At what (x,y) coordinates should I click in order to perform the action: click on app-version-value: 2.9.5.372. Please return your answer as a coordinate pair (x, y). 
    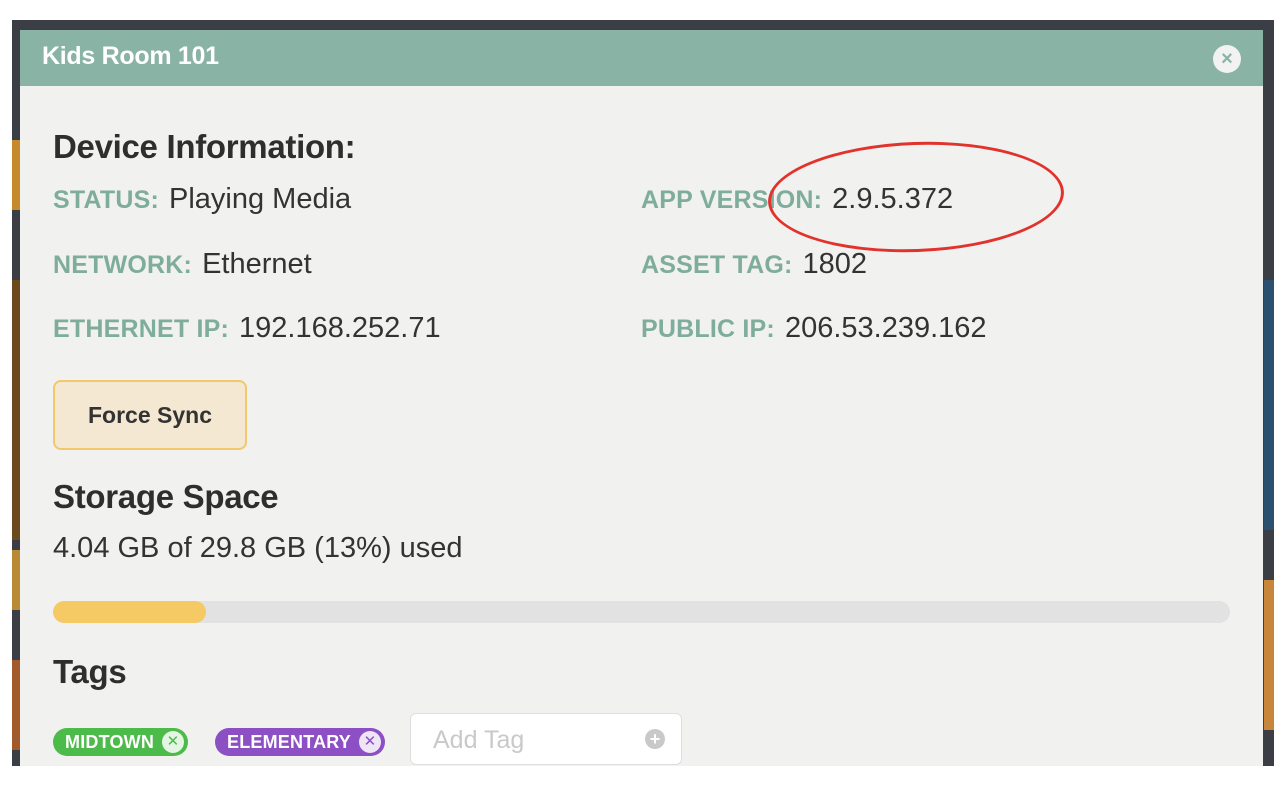
    Looking at the image, I should click on (893, 199).